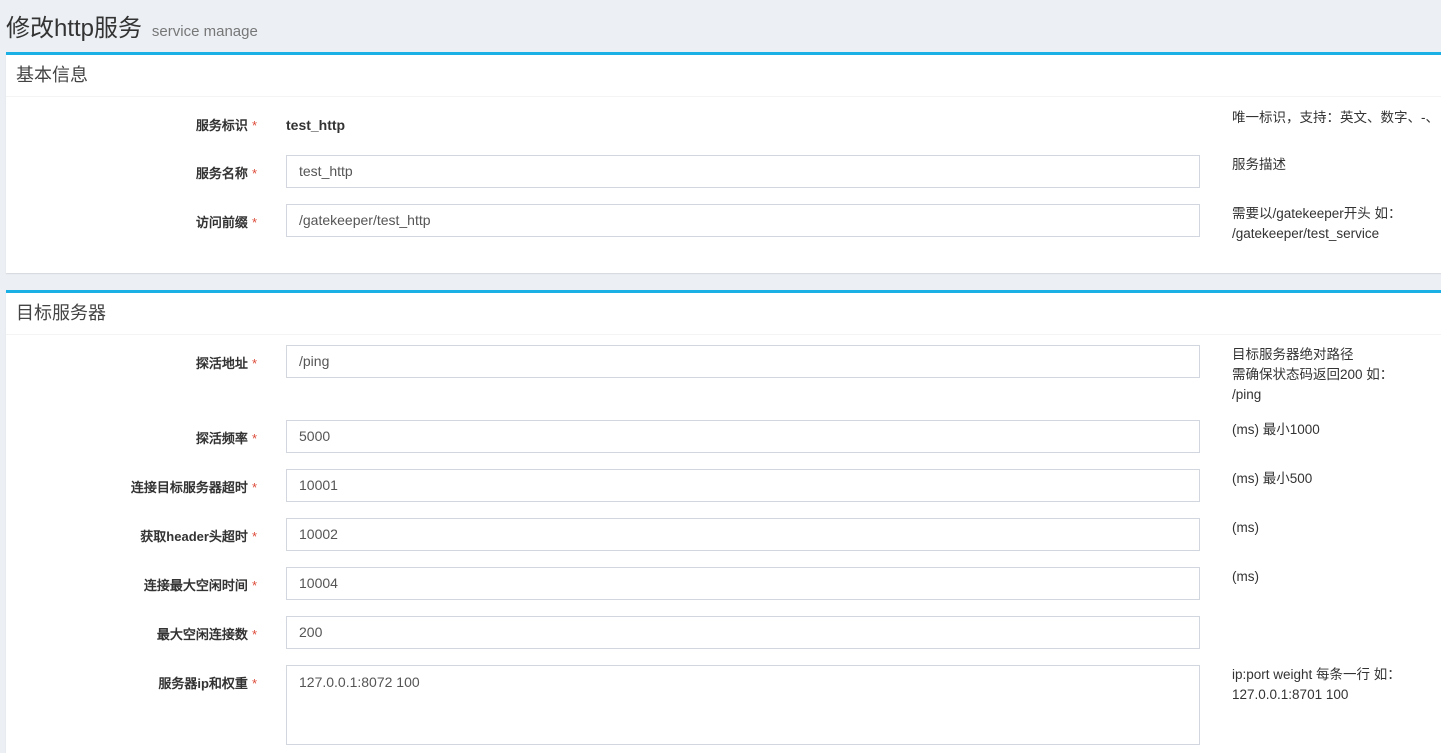  Describe the element at coordinates (1335, 117) in the screenshot. I see `service-id-help: 唯一标识，支持：英文、数字、-、` at that location.